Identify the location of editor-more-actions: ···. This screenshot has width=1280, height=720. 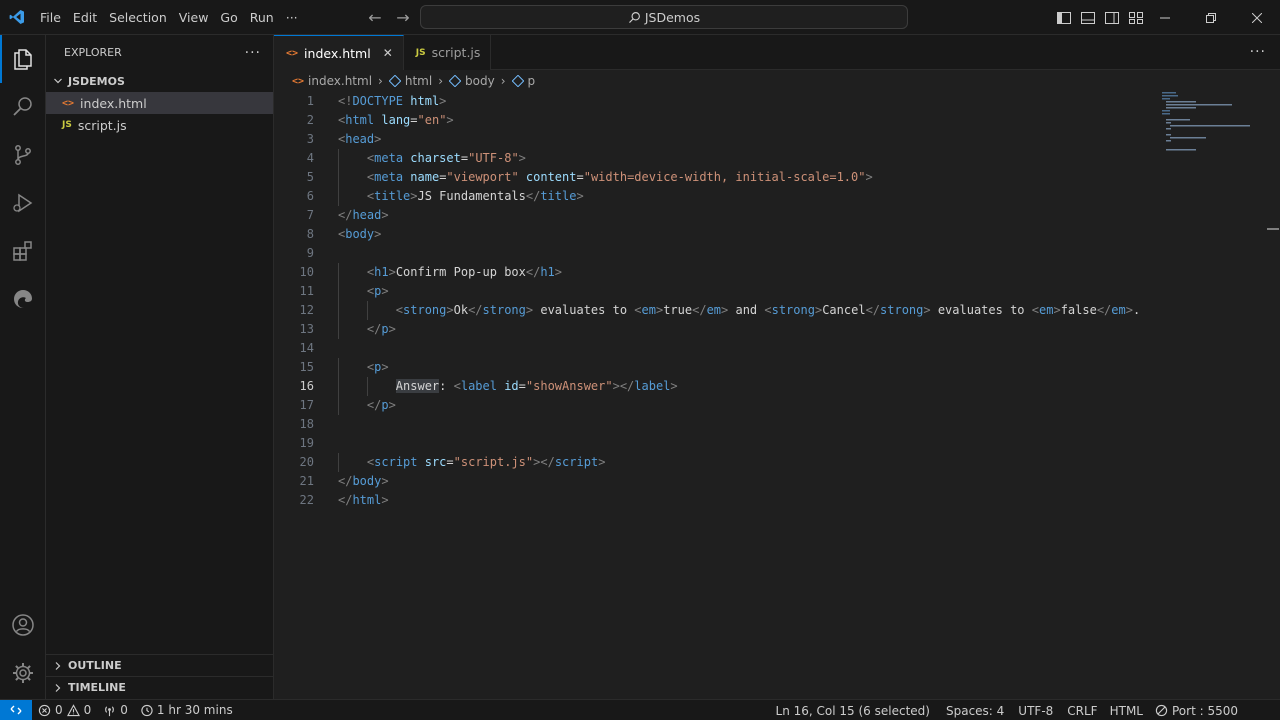
(1258, 52).